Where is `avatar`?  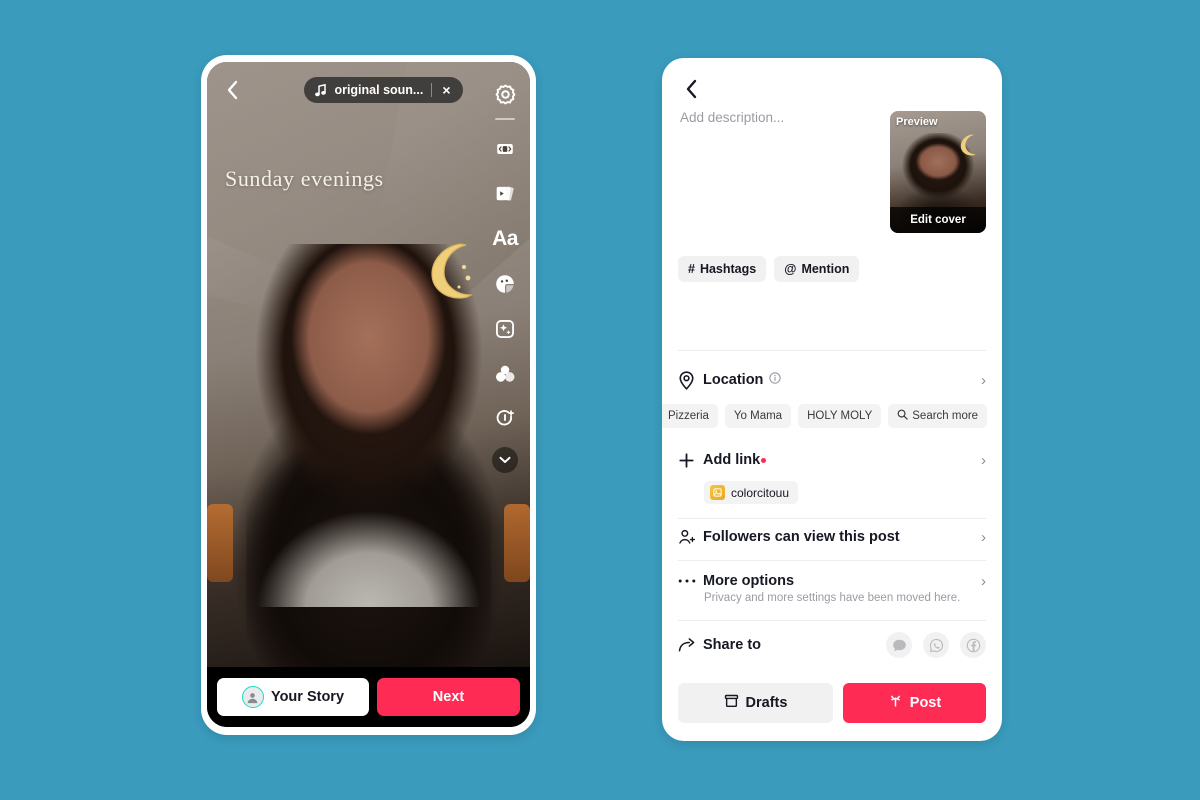
avatar is located at coordinates (252, 697).